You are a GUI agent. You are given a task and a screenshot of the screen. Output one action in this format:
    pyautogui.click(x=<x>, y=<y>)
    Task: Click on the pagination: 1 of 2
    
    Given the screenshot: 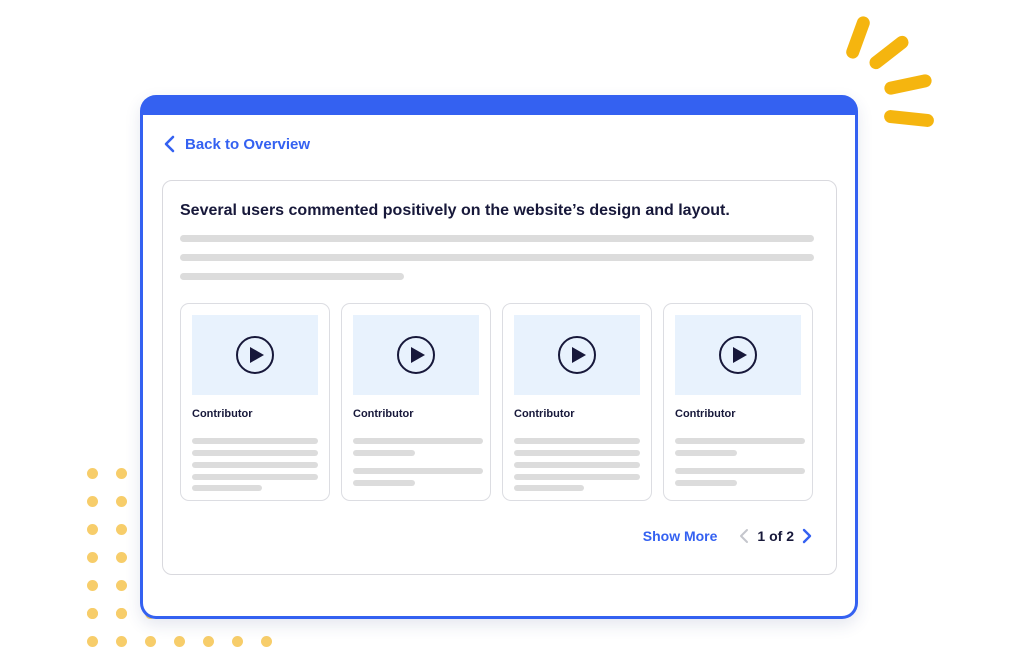 What is the action you would take?
    pyautogui.click(x=775, y=536)
    